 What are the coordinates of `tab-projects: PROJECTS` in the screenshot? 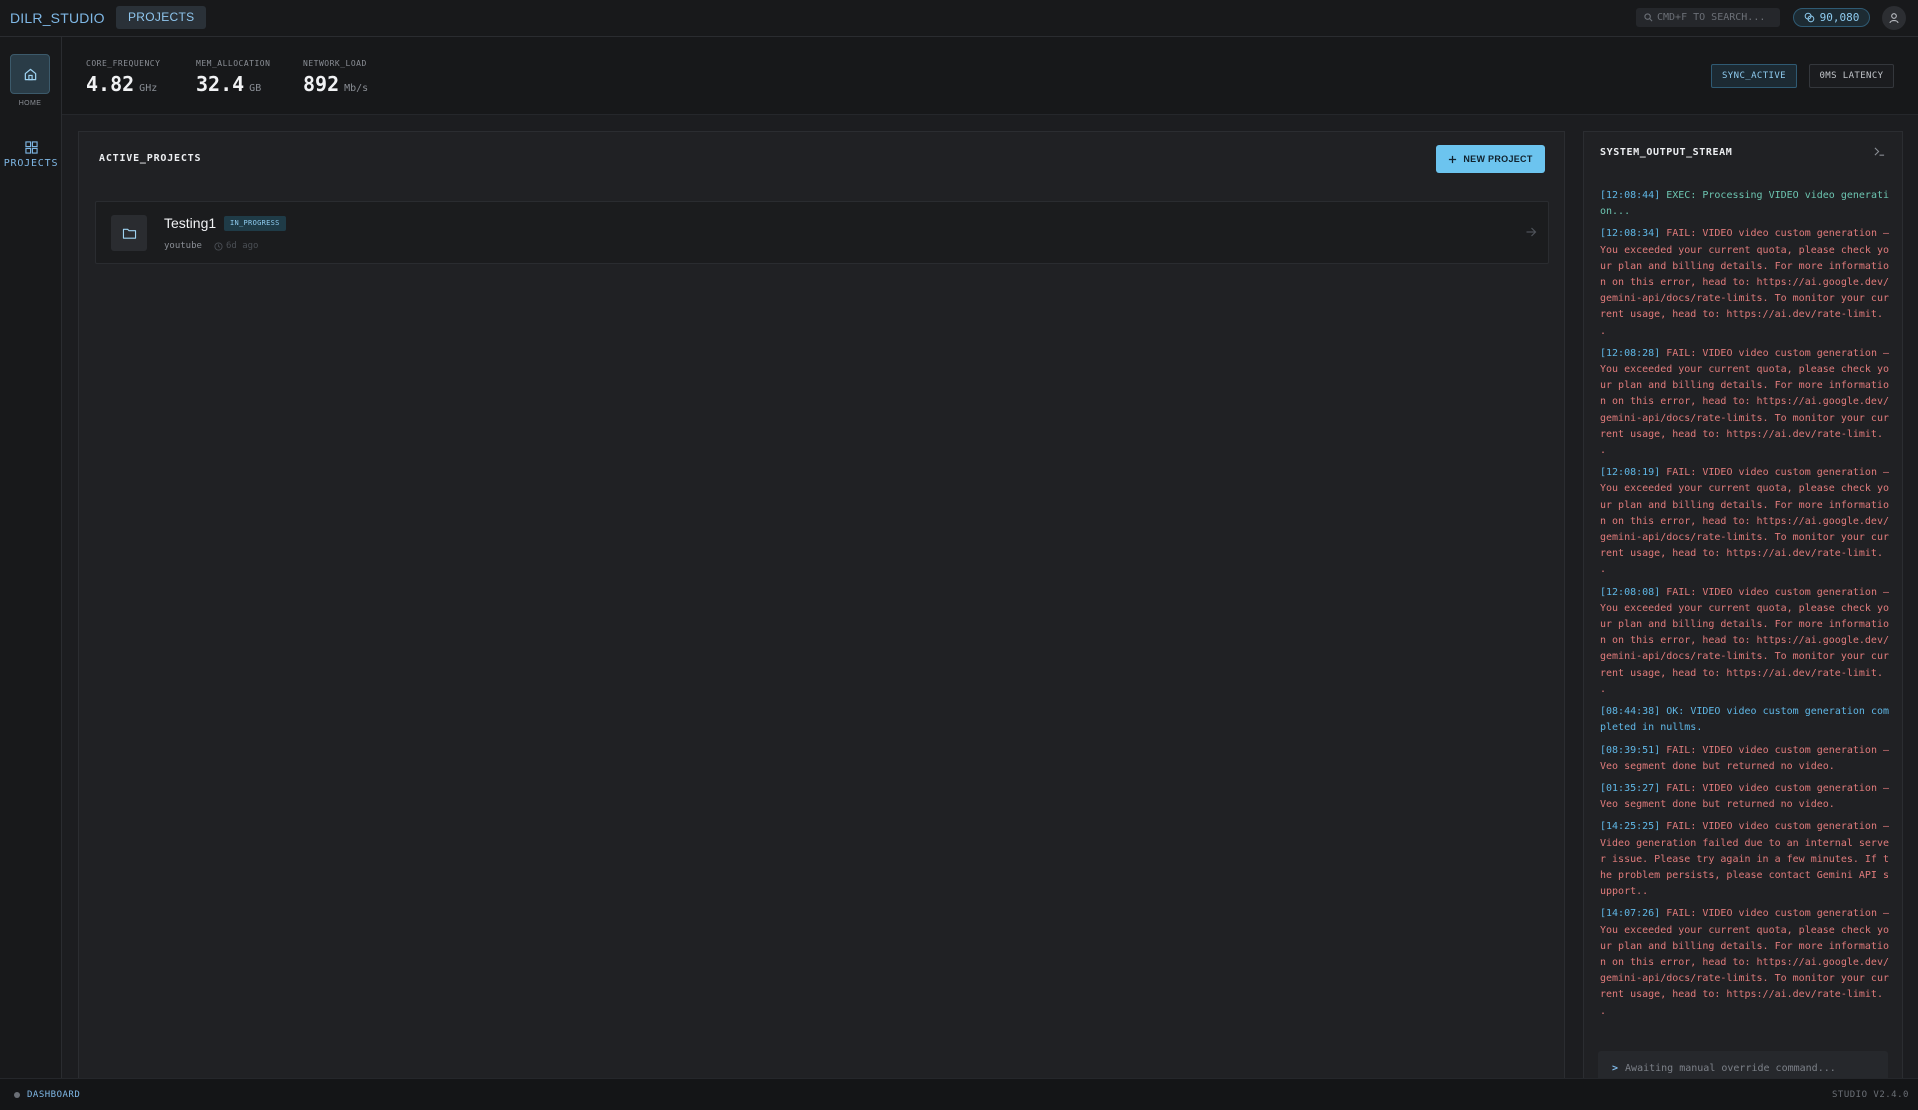 It's located at (161, 17).